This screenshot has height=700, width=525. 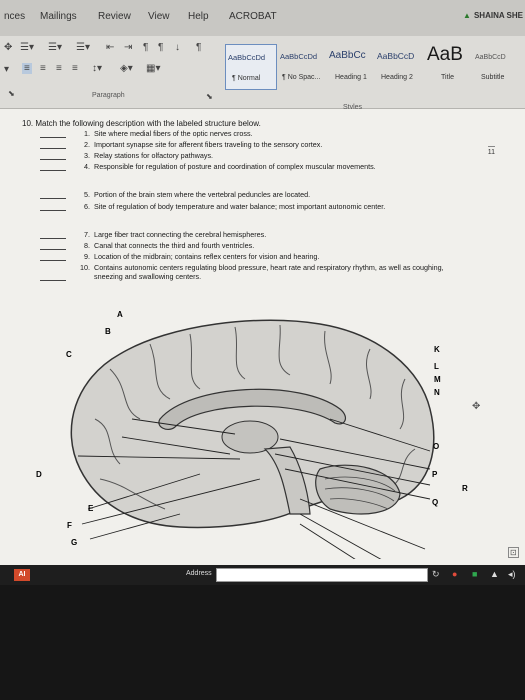 What do you see at coordinates (110, 47) in the screenshot?
I see `decrease-indent-icon: ⇤` at bounding box center [110, 47].